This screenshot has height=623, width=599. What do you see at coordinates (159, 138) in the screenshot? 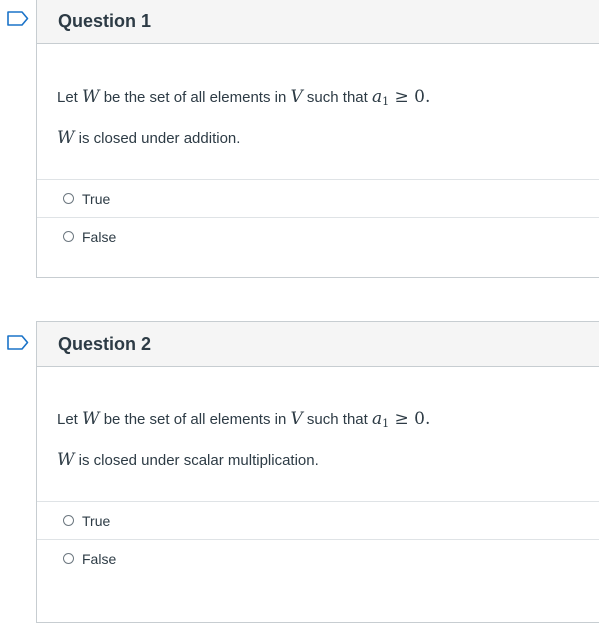
I see `claim-text: is closed under addition.` at bounding box center [159, 138].